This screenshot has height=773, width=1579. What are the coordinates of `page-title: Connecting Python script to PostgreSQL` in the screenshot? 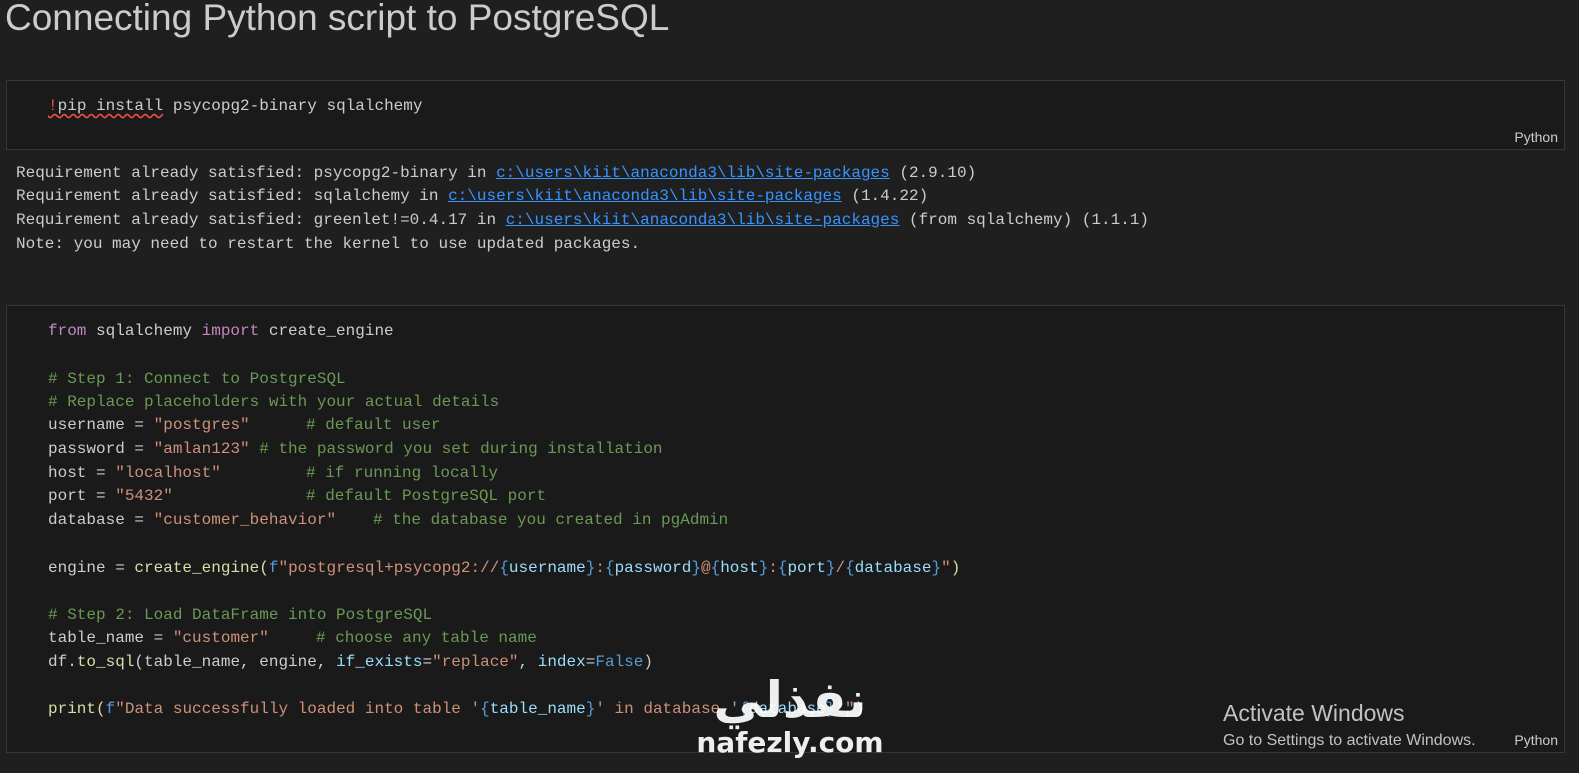 It's located at (337, 19).